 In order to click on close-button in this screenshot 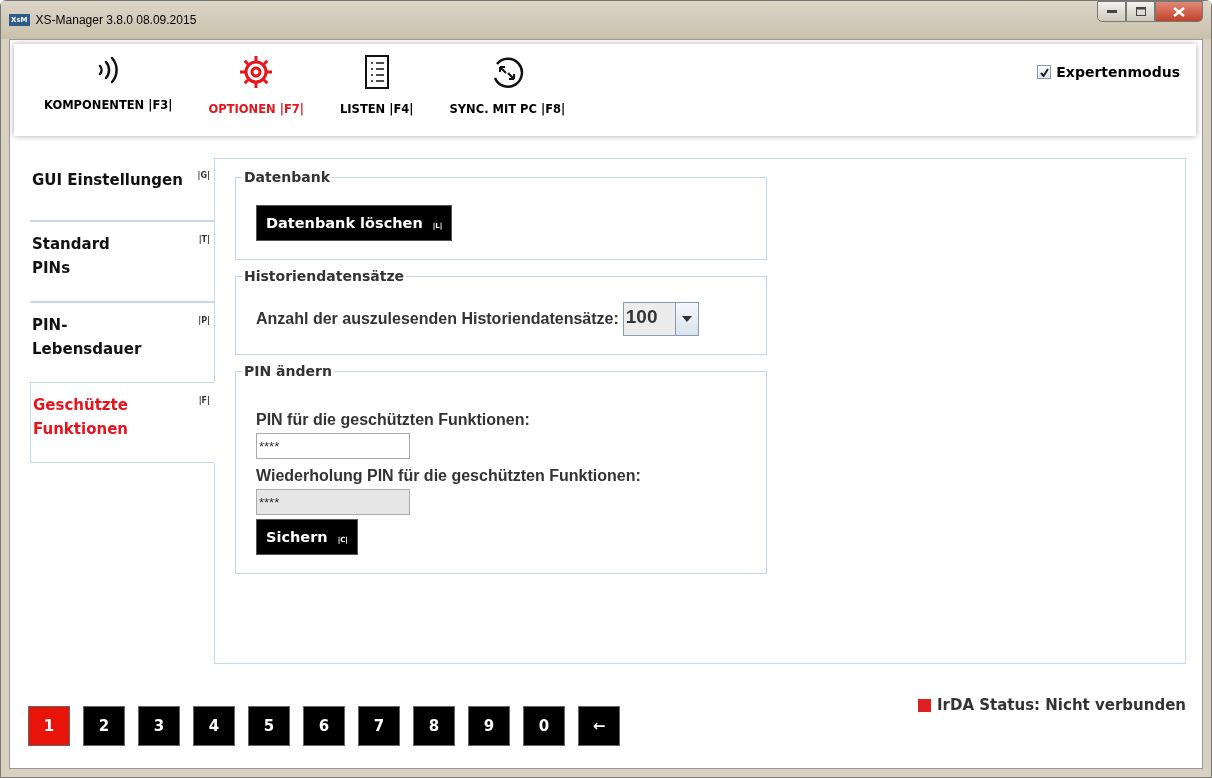, I will do `click(1179, 11)`.